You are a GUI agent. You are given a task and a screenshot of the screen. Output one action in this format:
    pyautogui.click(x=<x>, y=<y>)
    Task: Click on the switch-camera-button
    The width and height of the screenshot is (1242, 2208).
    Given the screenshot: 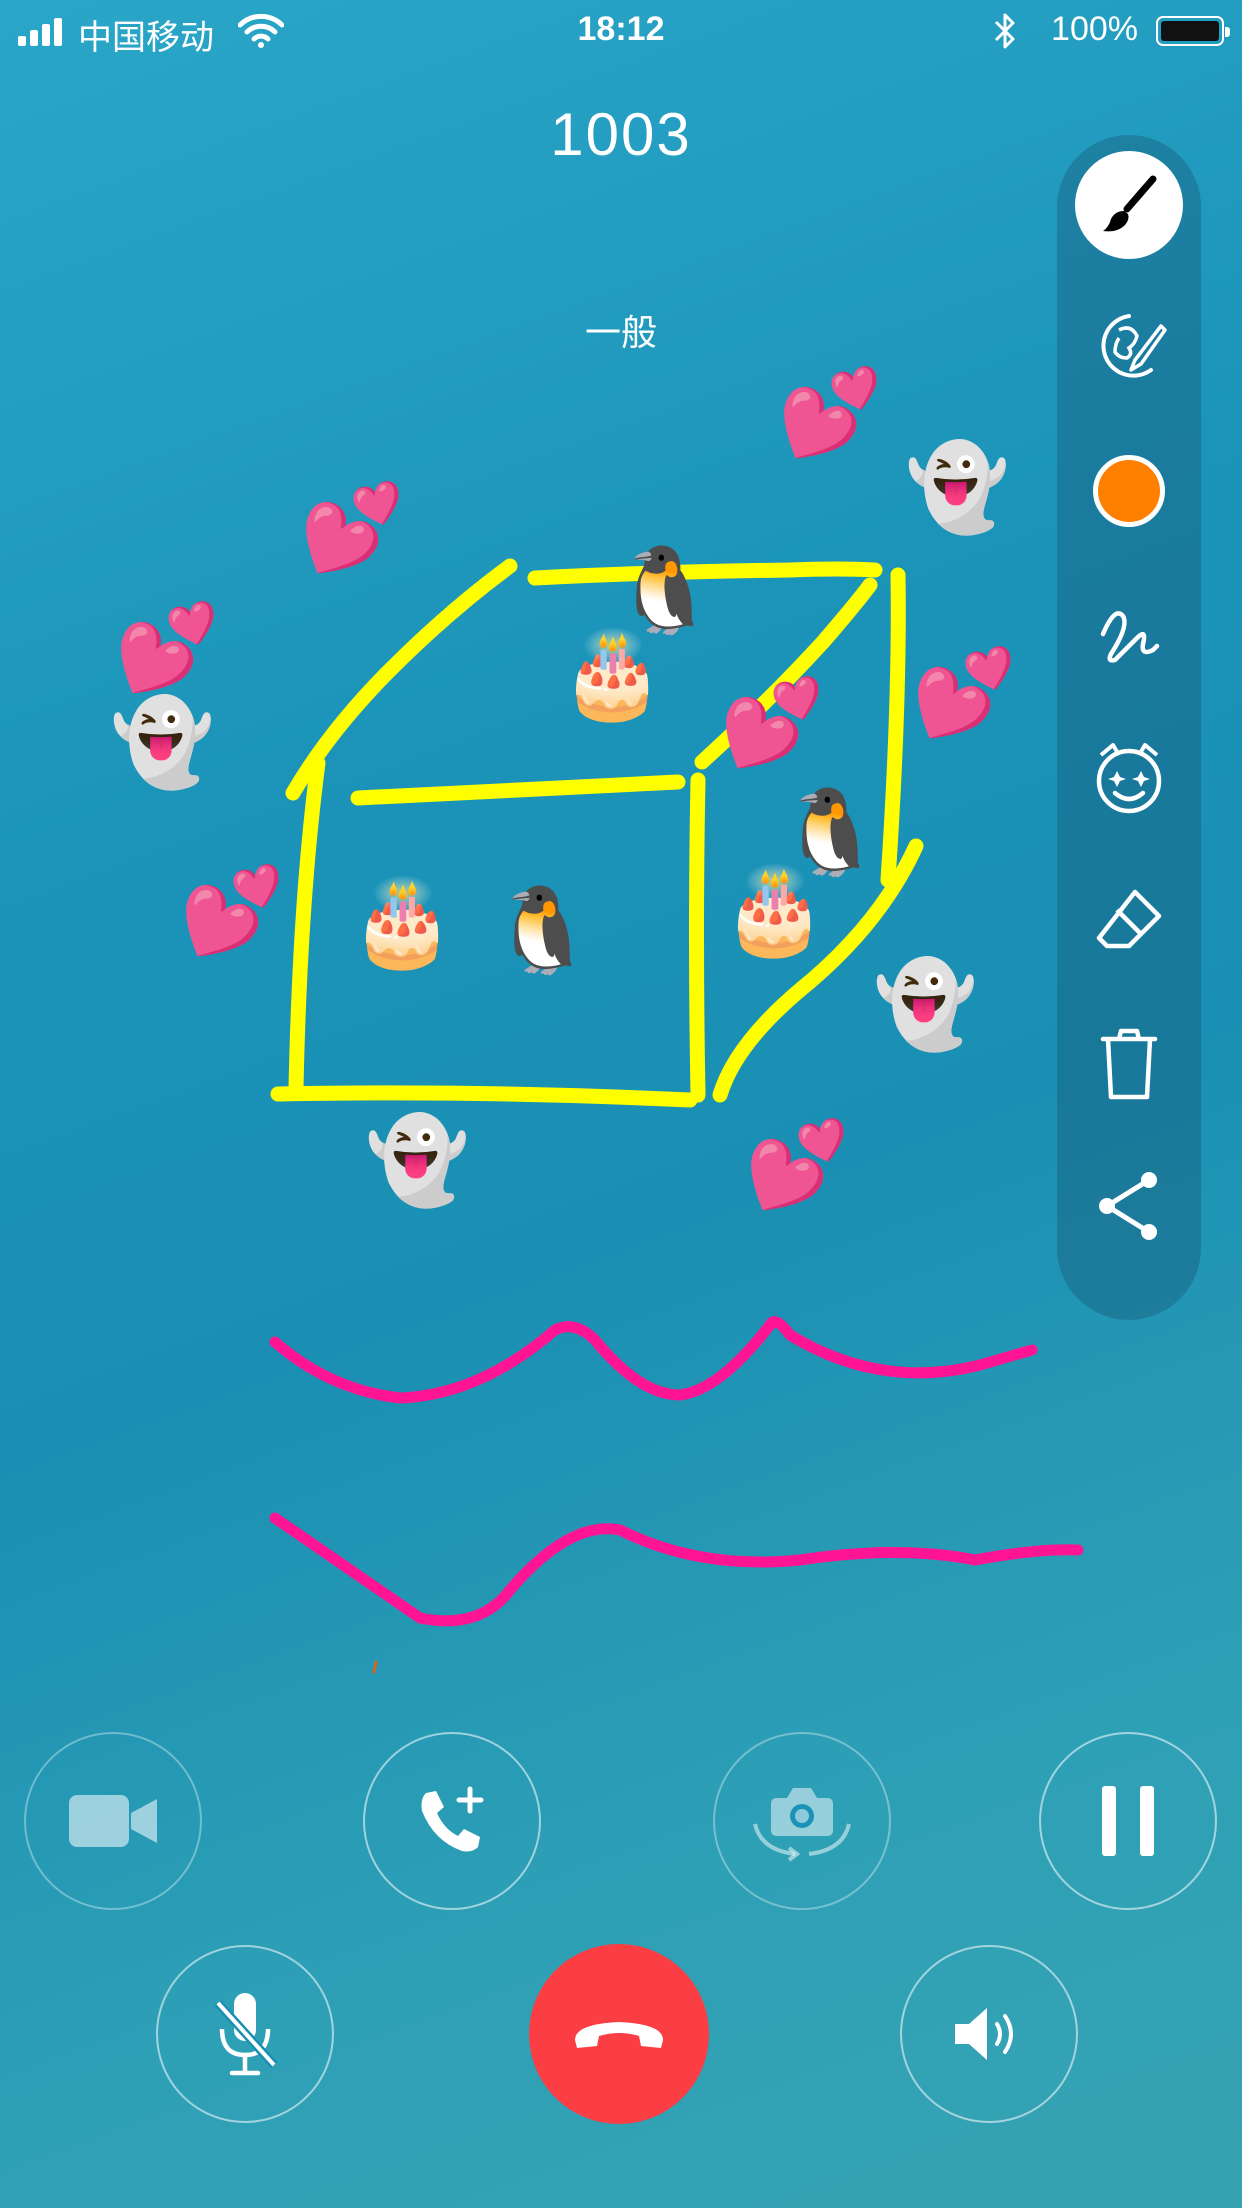 What is the action you would take?
    pyautogui.click(x=802, y=1821)
    